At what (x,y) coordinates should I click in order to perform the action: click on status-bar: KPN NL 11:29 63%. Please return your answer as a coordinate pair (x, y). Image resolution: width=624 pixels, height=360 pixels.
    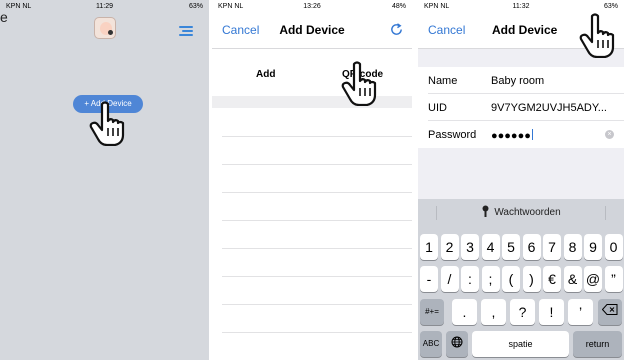
    Looking at the image, I should click on (104, 7).